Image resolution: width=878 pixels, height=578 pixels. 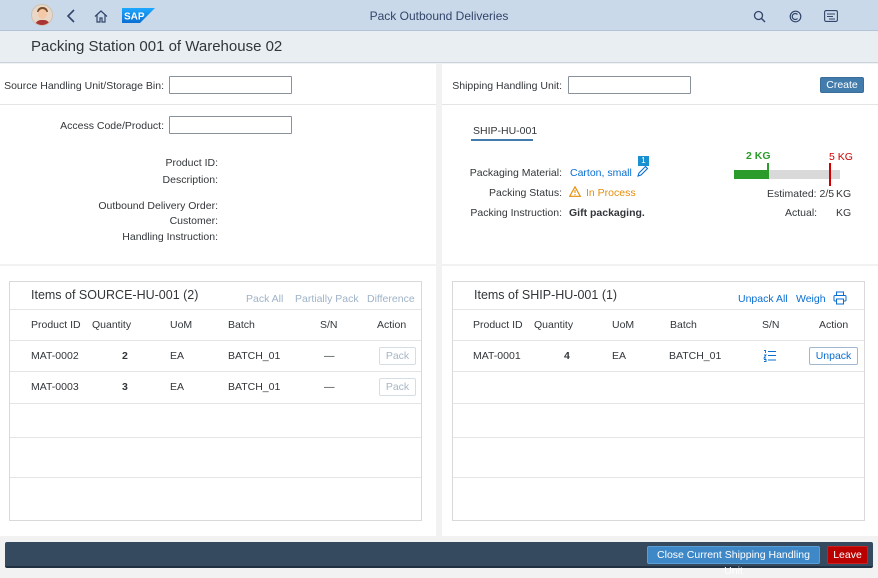 I want to click on quantity-cell: 3, so click(x=125, y=387).